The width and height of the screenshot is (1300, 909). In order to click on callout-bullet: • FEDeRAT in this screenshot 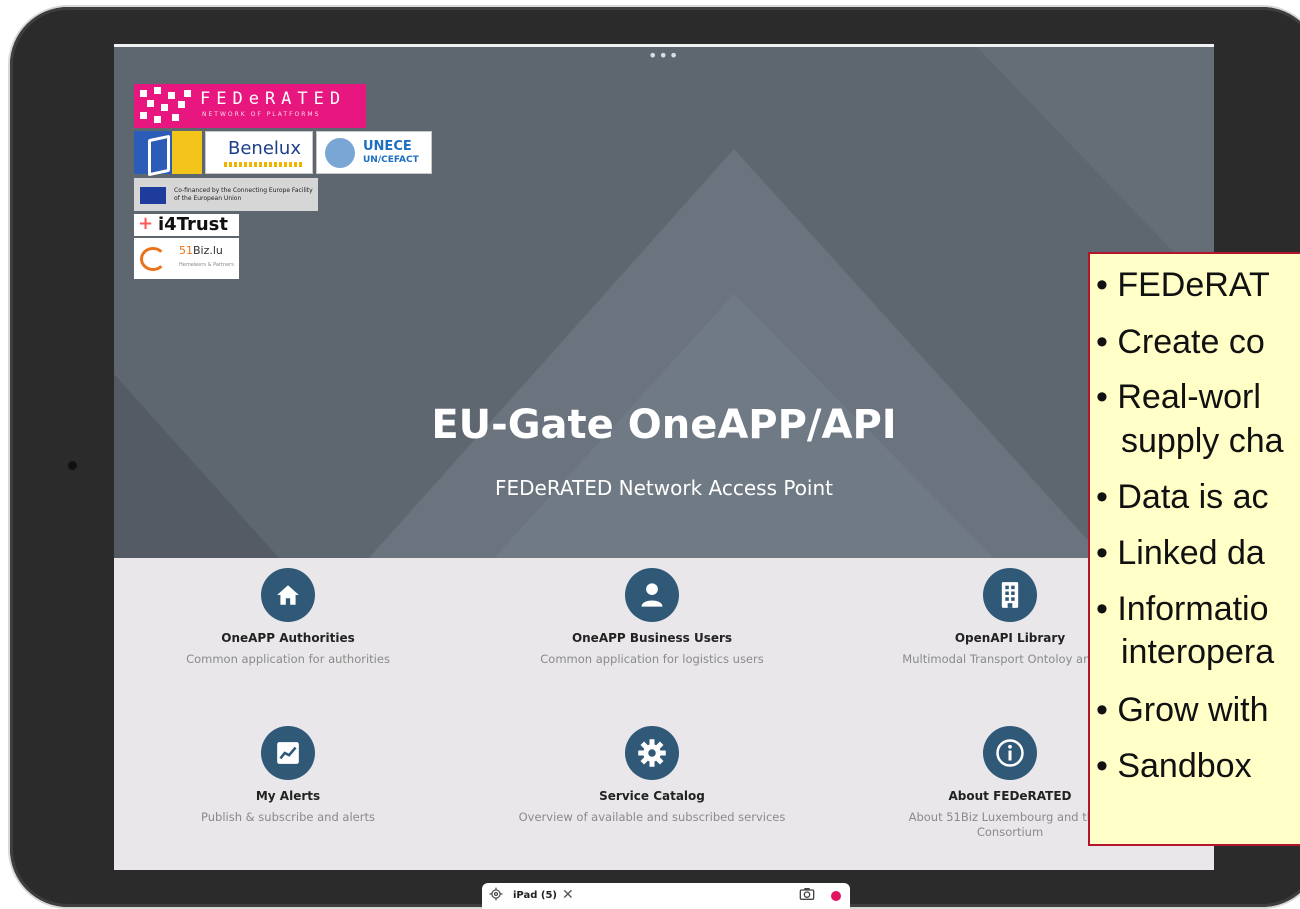, I will do `click(1183, 285)`.